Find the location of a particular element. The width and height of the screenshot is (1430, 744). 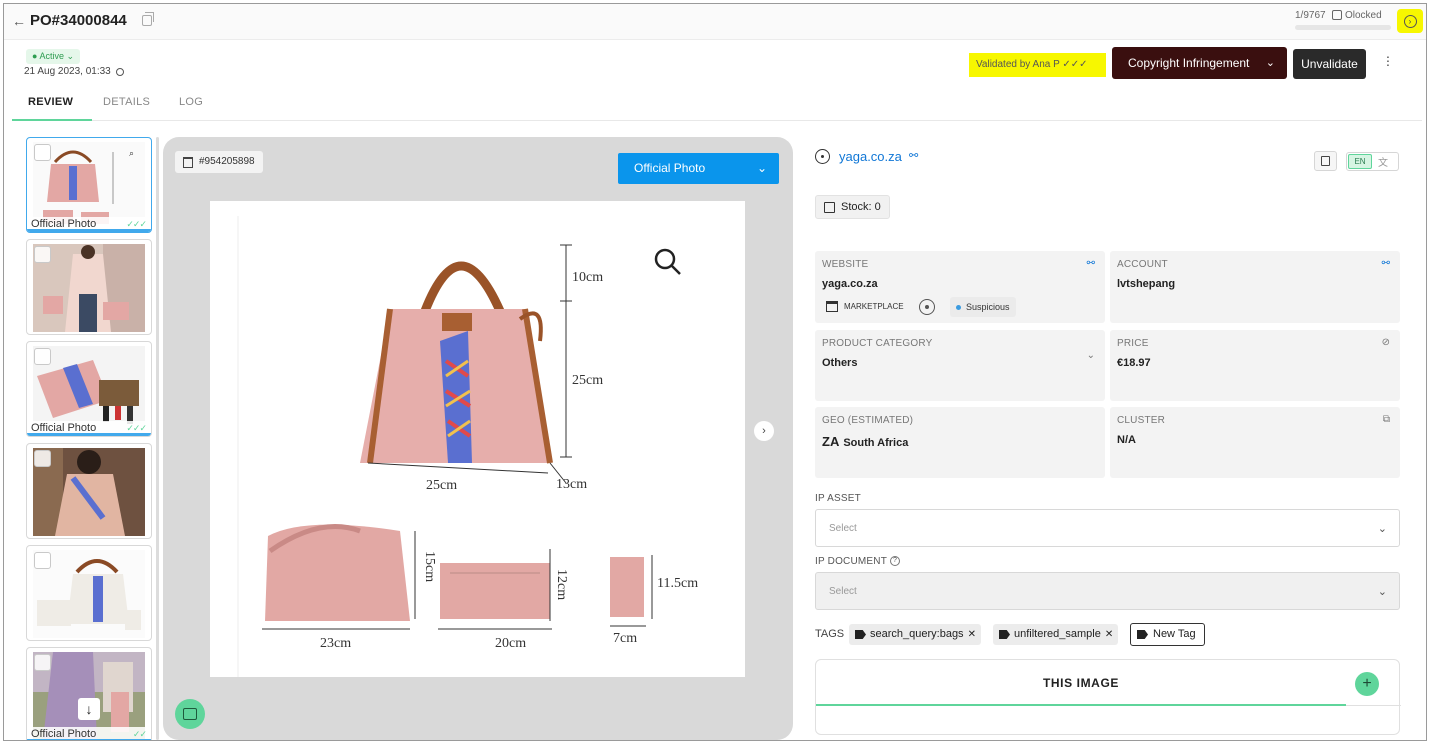

ip-document-placeholder: Select is located at coordinates (843, 591).